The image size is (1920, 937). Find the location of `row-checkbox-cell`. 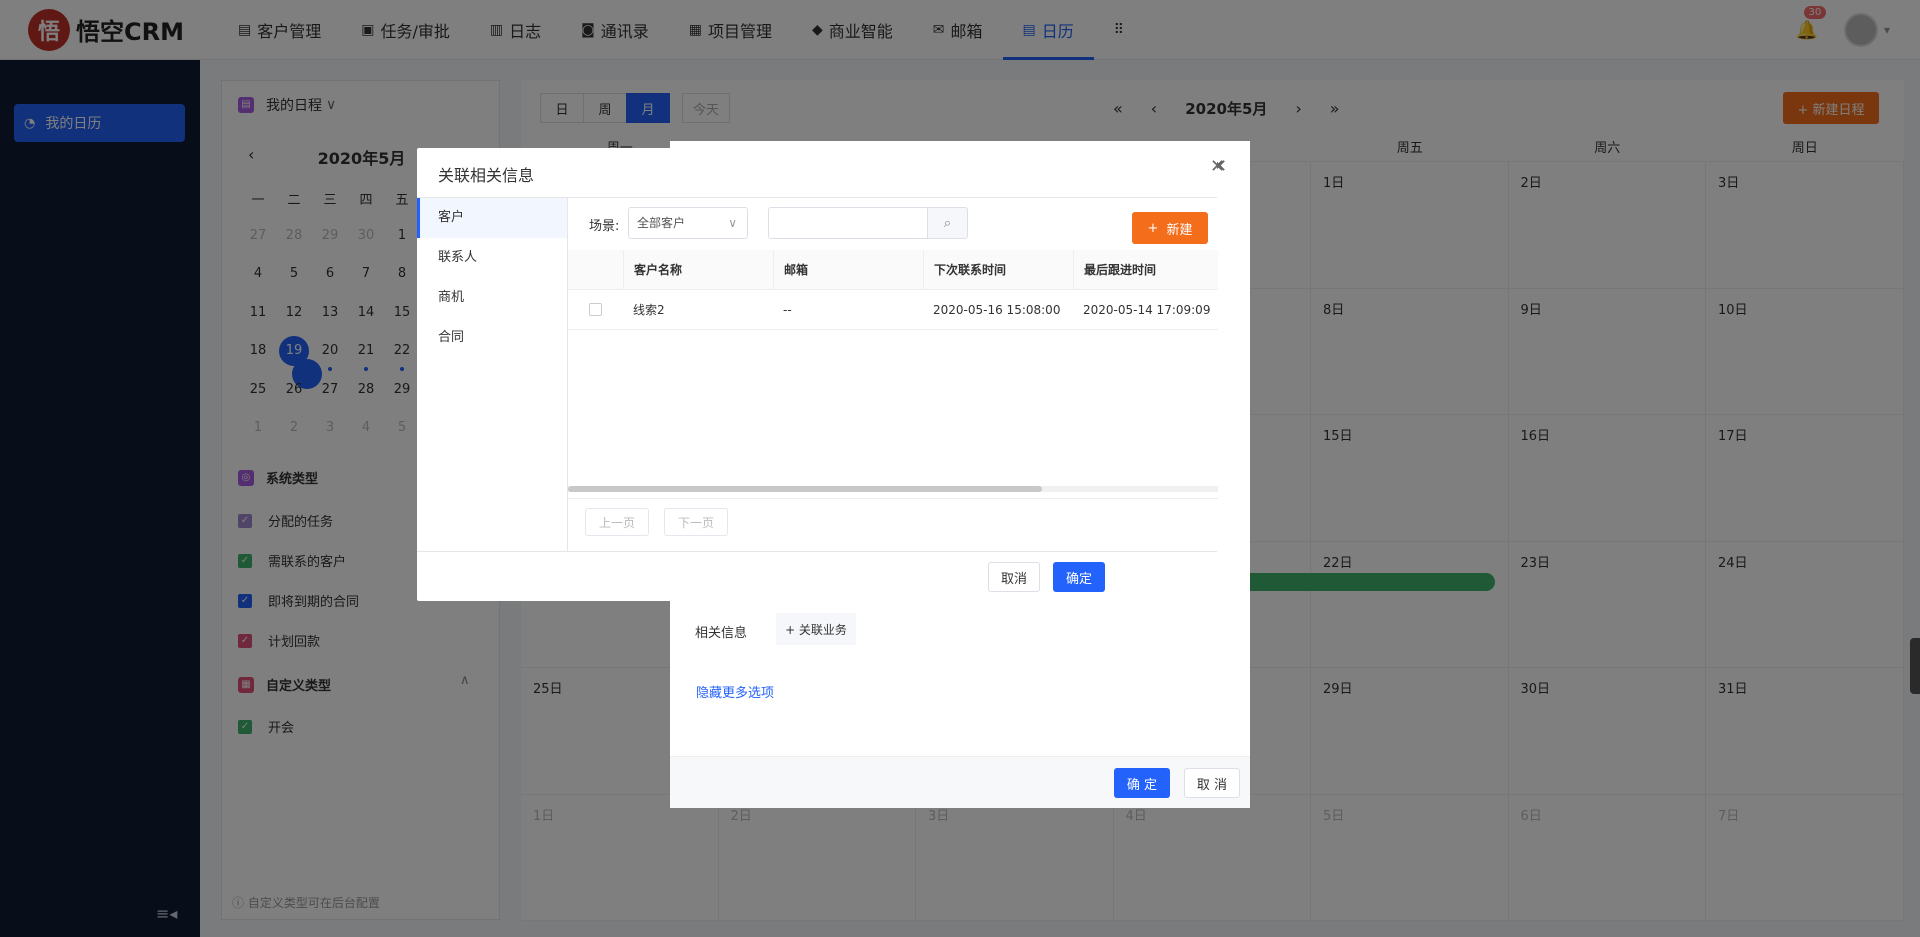

row-checkbox-cell is located at coordinates (595, 309).